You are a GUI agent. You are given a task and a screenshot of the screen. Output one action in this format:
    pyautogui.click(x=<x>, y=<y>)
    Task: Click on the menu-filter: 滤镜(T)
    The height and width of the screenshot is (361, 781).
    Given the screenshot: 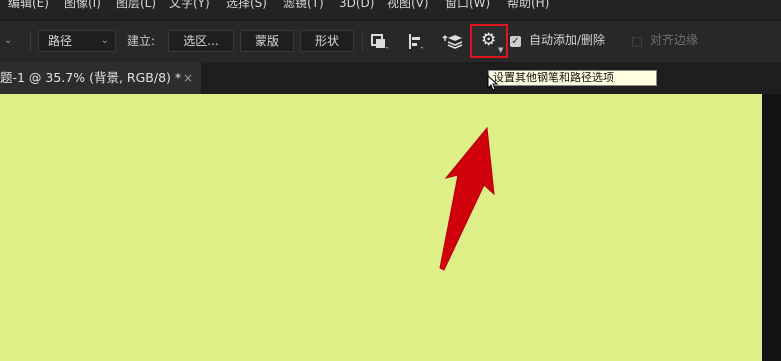 What is the action you would take?
    pyautogui.click(x=303, y=4)
    